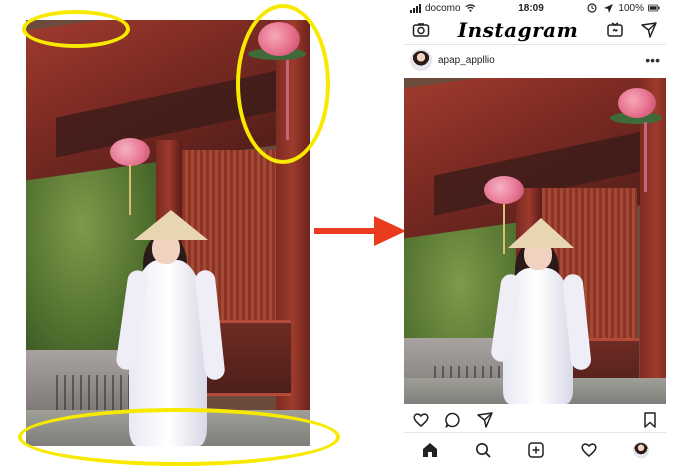 The image size is (700, 466). What do you see at coordinates (650, 420) in the screenshot?
I see `bookmark-icon` at bounding box center [650, 420].